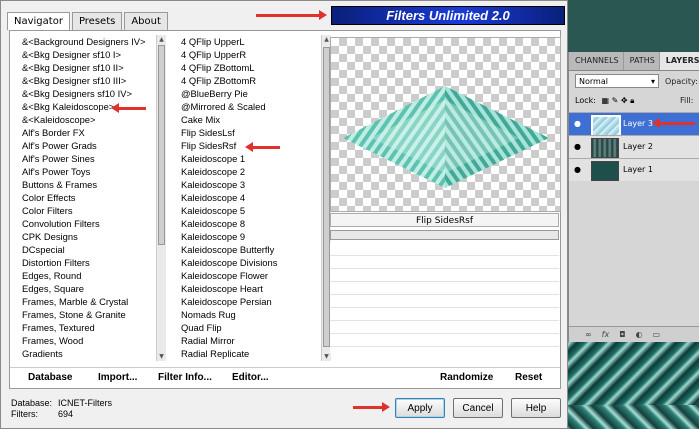  Describe the element at coordinates (24, 414) in the screenshot. I see `filters-count-label: Filters:` at that location.